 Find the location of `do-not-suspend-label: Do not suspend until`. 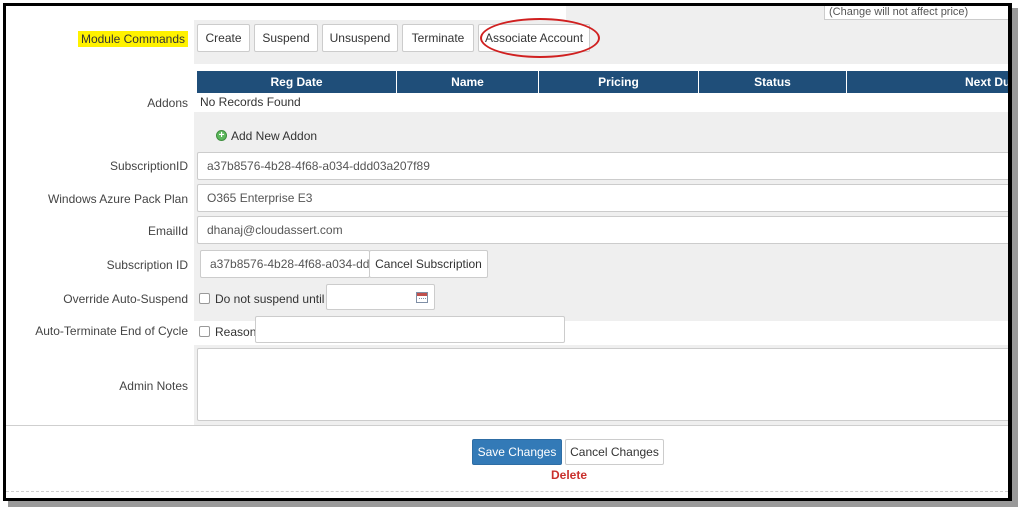

do-not-suspend-label: Do not suspend until is located at coordinates (270, 299).